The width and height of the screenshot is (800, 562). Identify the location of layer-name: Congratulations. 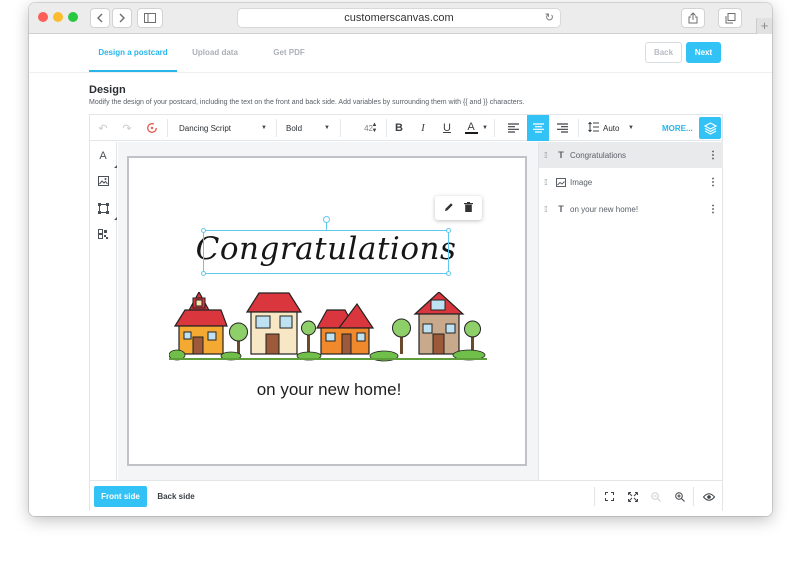
(598, 155).